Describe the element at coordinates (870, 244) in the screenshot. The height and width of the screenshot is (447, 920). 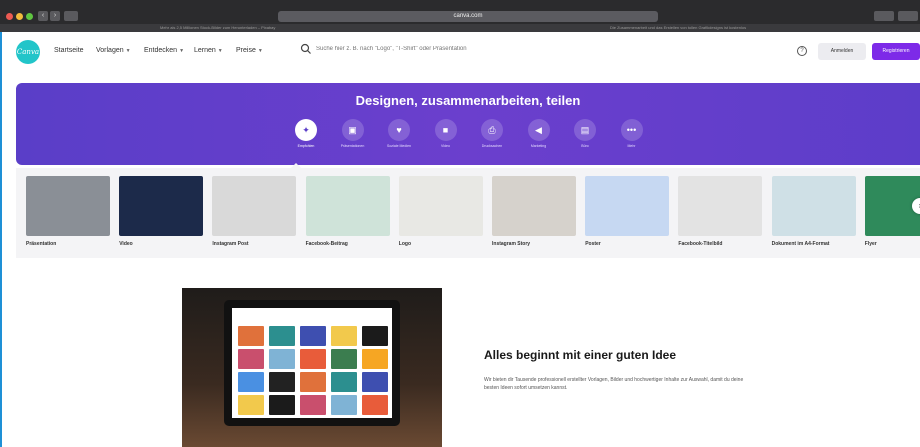
I see `design-card-label: Flyer` at that location.